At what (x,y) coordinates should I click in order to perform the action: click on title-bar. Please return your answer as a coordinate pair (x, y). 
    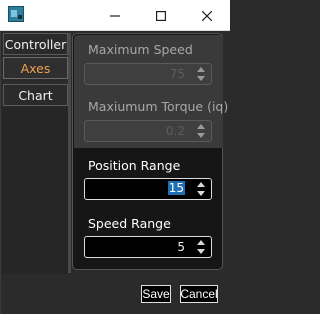
    Looking at the image, I should click on (115, 15).